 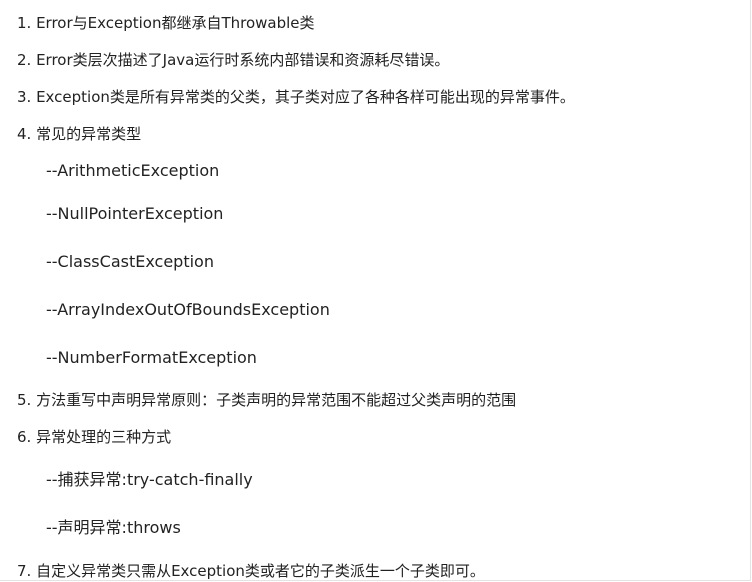 What do you see at coordinates (149, 479) in the screenshot?
I see `handling-method-catch: --捕获异常:try-catch-finally` at bounding box center [149, 479].